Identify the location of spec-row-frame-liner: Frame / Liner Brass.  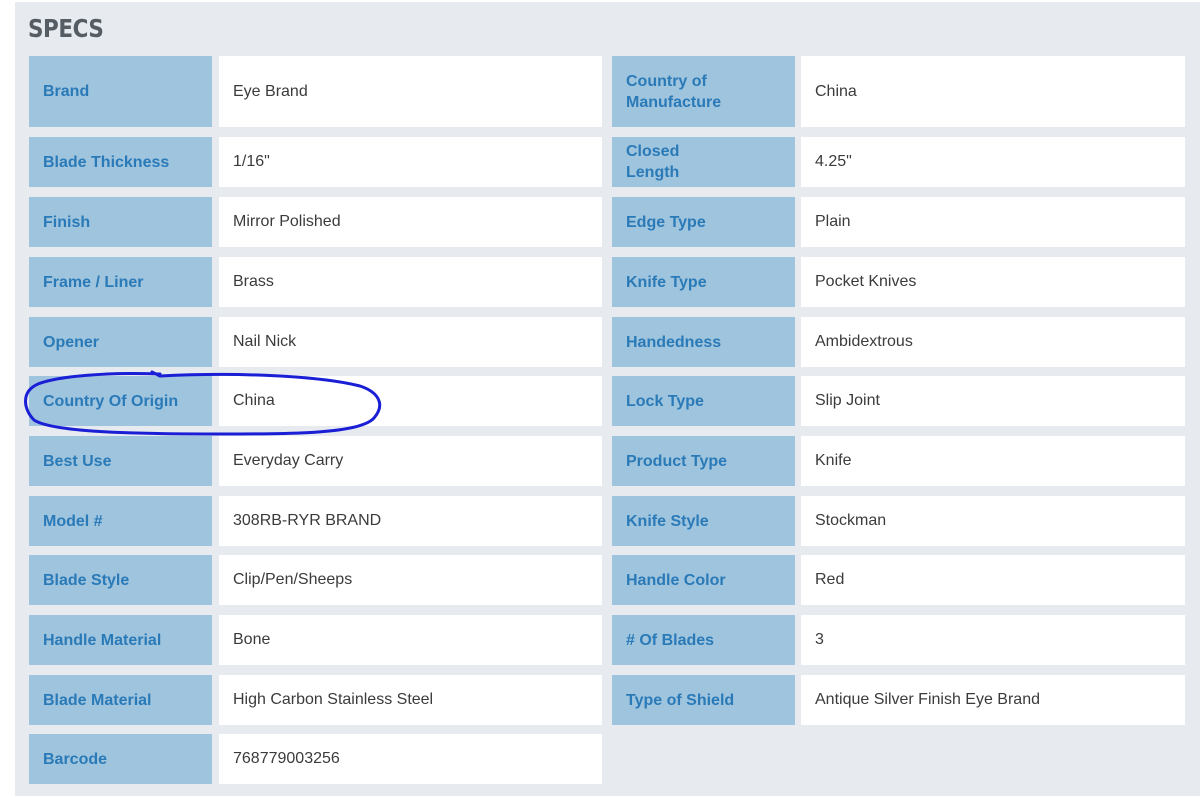
(315, 282).